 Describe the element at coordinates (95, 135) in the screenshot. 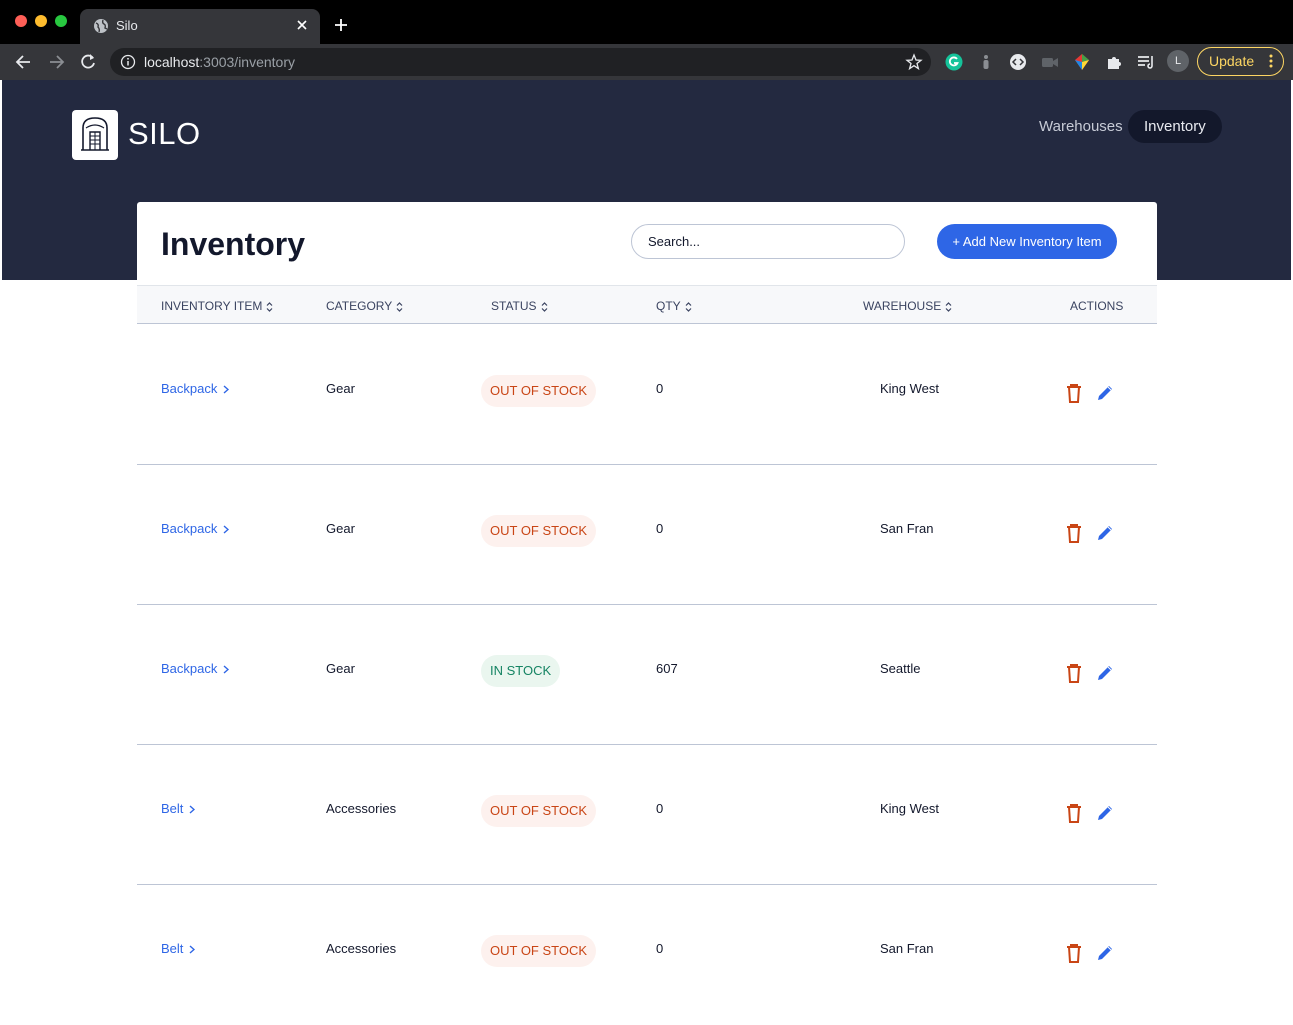

I see `silo-logo-icon` at that location.